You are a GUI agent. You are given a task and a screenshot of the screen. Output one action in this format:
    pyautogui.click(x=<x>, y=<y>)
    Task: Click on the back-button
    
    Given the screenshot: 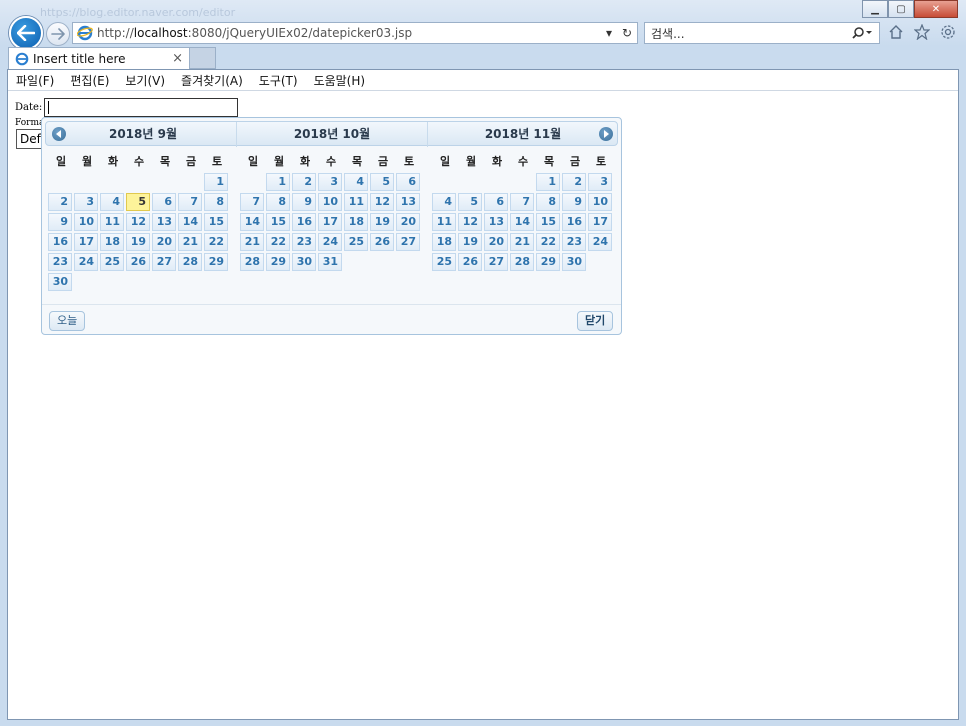 What is the action you would take?
    pyautogui.click(x=26, y=33)
    